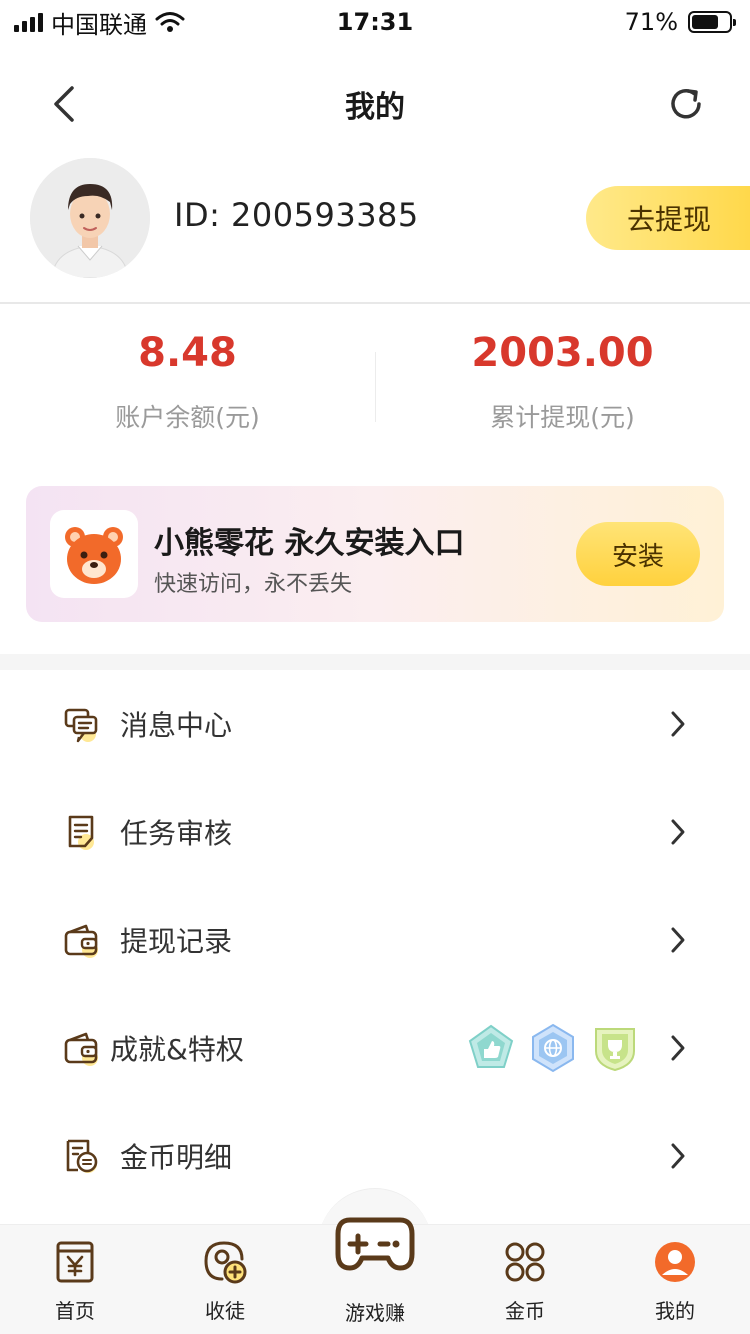 The height and width of the screenshot is (1334, 750). I want to click on menu-item-task-review: 任务审核, so click(375, 832).